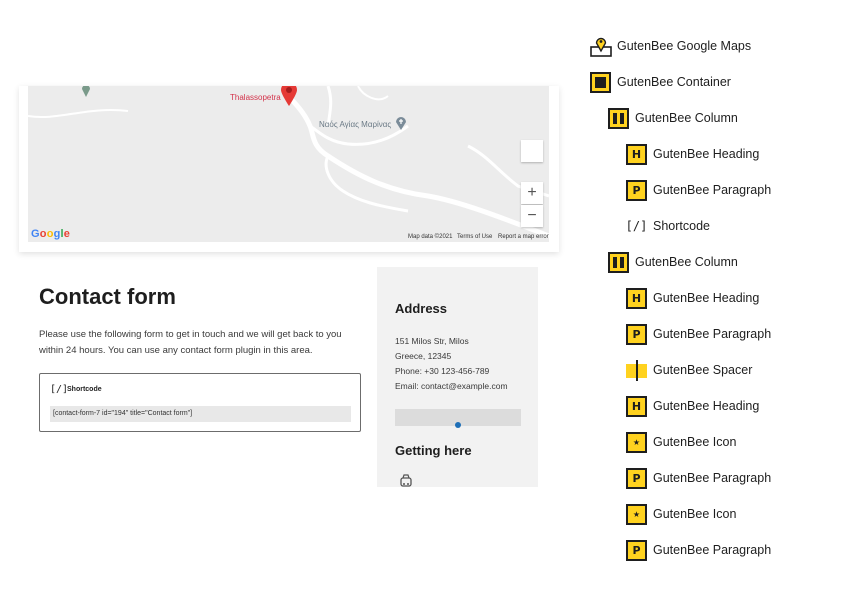 The height and width of the screenshot is (600, 860). I want to click on contact-heading: Contact form, so click(107, 297).